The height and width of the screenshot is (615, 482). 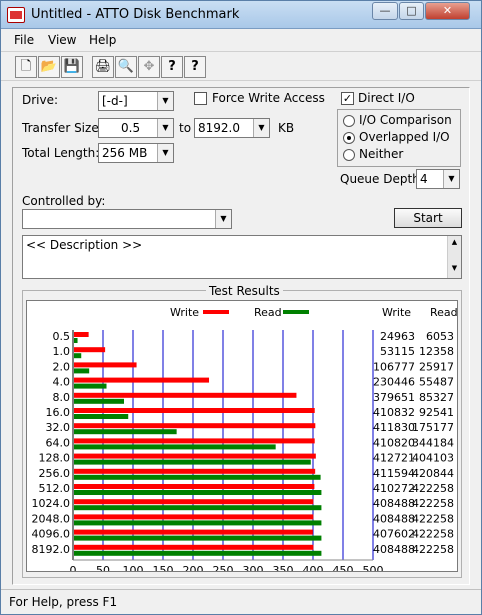 I want to click on description-box: << Description >> ▲ ▼, so click(x=242, y=257).